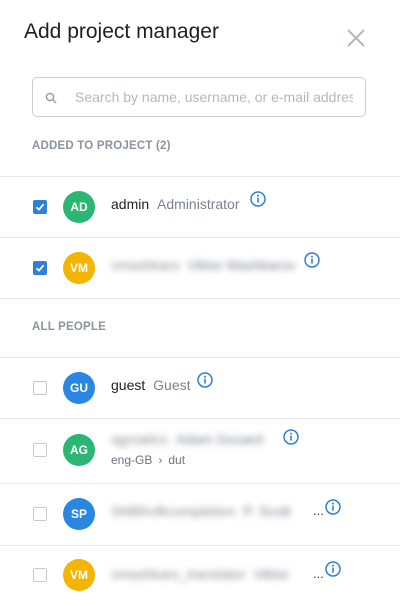 The image size is (400, 606). I want to click on close-icon, so click(356, 38).